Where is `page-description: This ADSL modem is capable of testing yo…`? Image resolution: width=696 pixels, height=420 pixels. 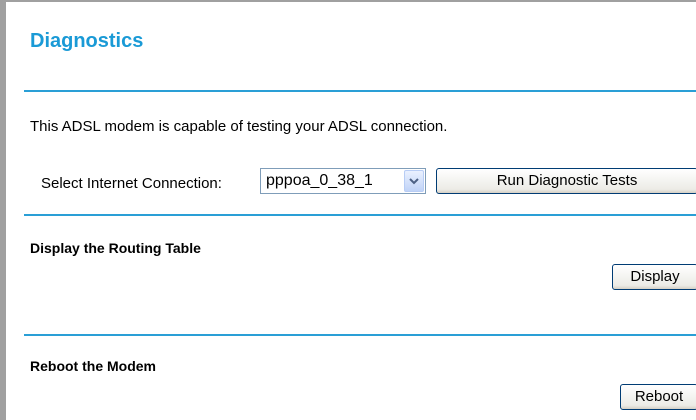 page-description: This ADSL modem is capable of testing yo… is located at coordinates (239, 126).